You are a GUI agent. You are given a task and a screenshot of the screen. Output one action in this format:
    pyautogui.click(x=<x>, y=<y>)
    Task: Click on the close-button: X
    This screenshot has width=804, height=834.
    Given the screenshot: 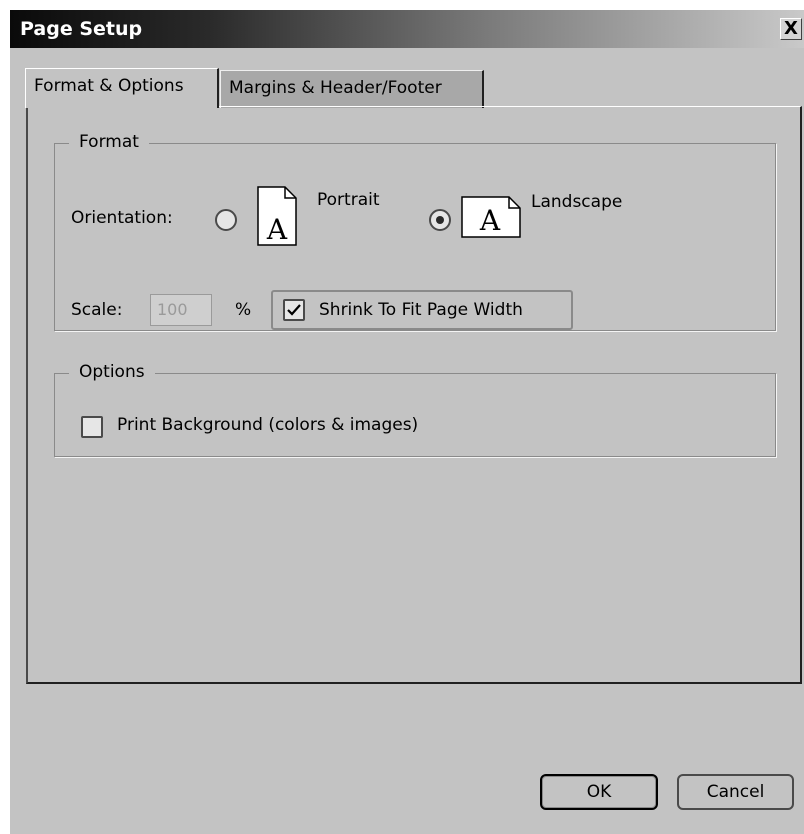 What is the action you would take?
    pyautogui.click(x=791, y=29)
    